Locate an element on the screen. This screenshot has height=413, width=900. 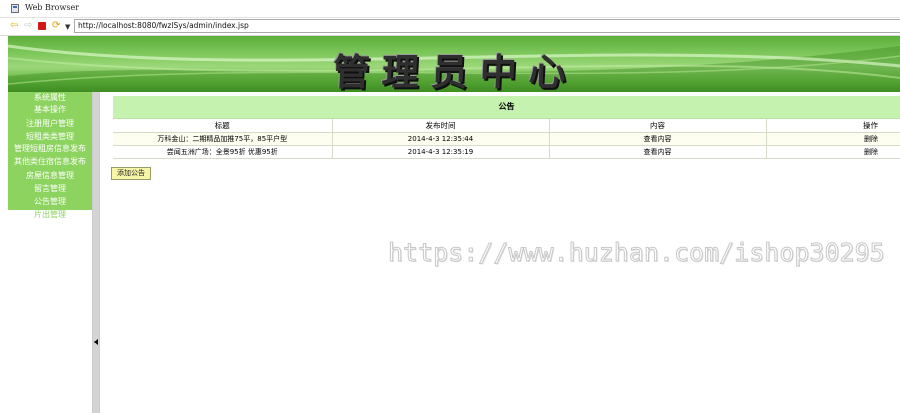
notice-title: 尝闻五洲广场：全景95折 优惠95折 is located at coordinates (223, 152).